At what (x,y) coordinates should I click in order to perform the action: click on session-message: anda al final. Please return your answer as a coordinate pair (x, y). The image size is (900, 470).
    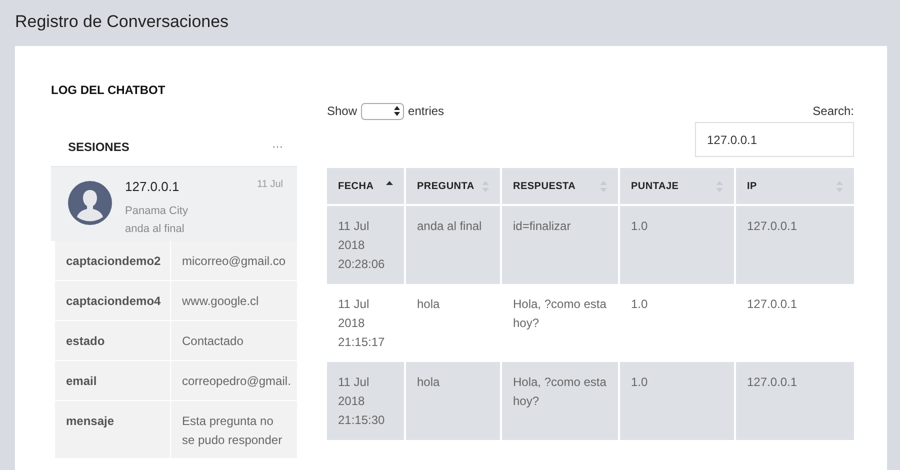
    Looking at the image, I should click on (155, 229).